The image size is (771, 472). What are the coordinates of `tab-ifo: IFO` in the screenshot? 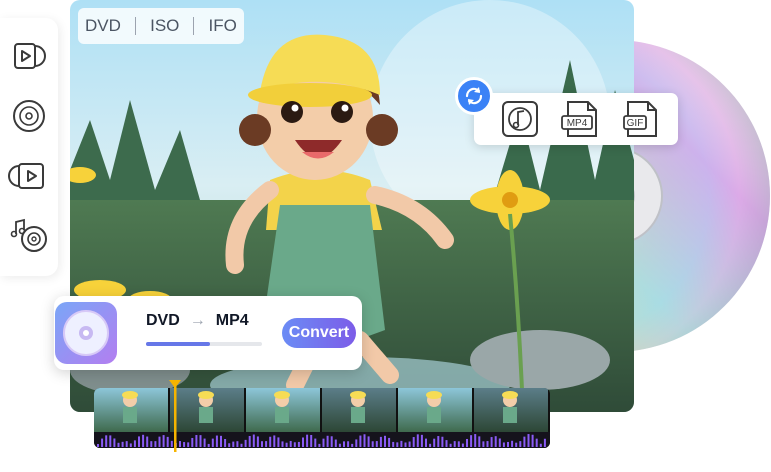 It's located at (223, 26).